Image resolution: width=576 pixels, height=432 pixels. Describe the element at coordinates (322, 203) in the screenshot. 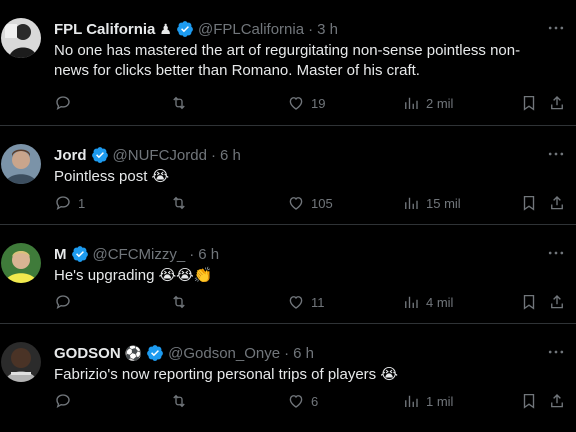

I see `like-count: 105` at that location.